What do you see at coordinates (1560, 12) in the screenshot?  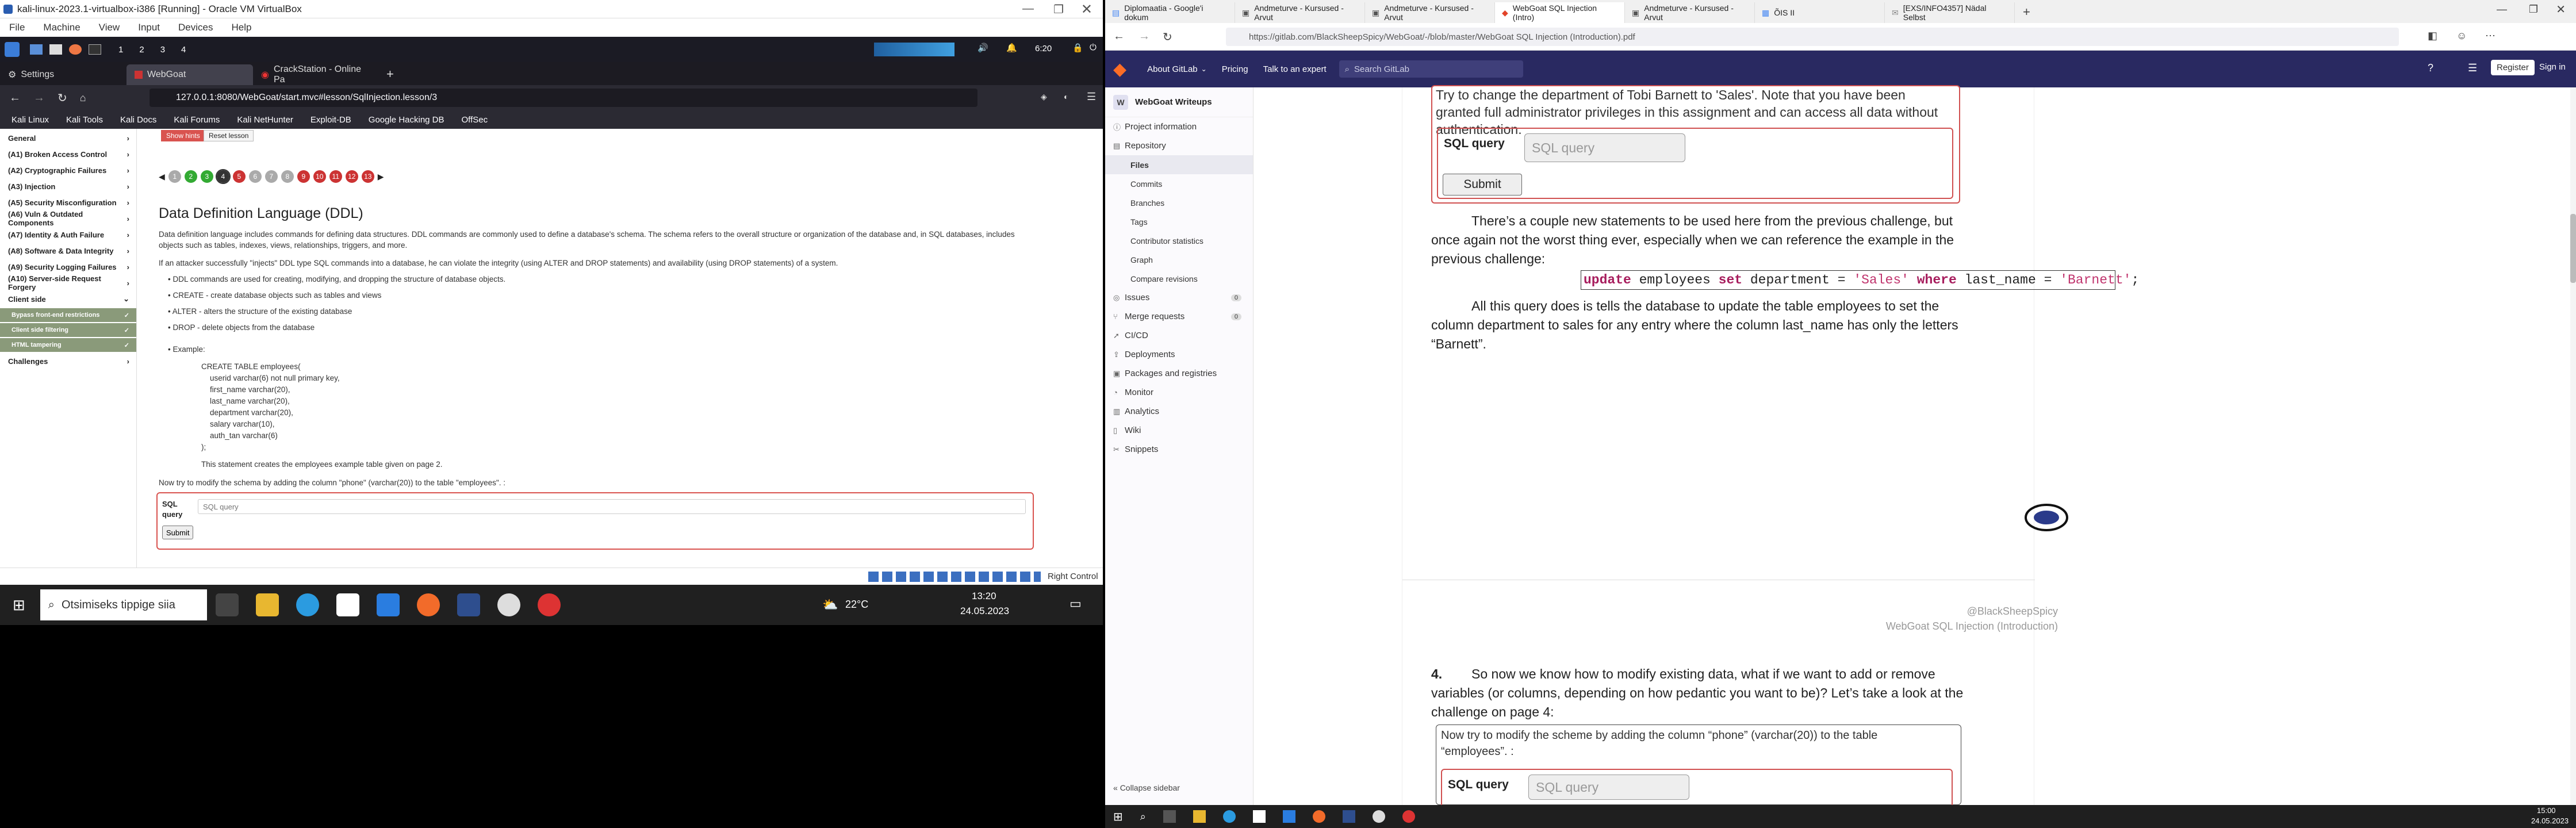 I see `browser-tab-active: ◆ WebGoat SQL Injection (Intro)` at bounding box center [1560, 12].